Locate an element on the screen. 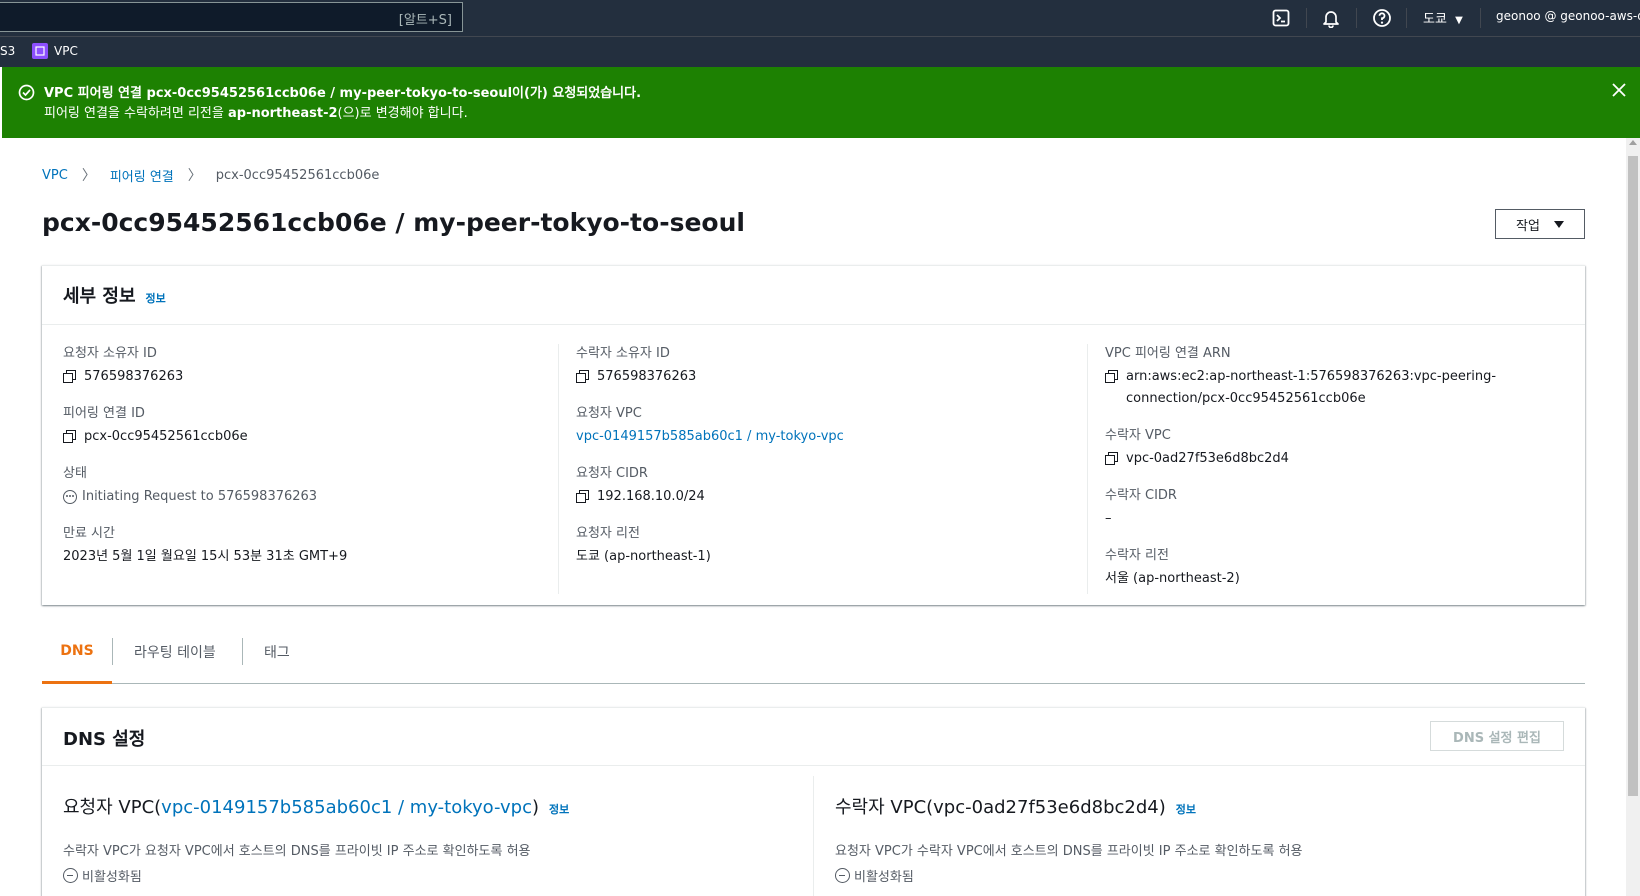 The image size is (1640, 896). scroll-thumb is located at coordinates (1633, 476).